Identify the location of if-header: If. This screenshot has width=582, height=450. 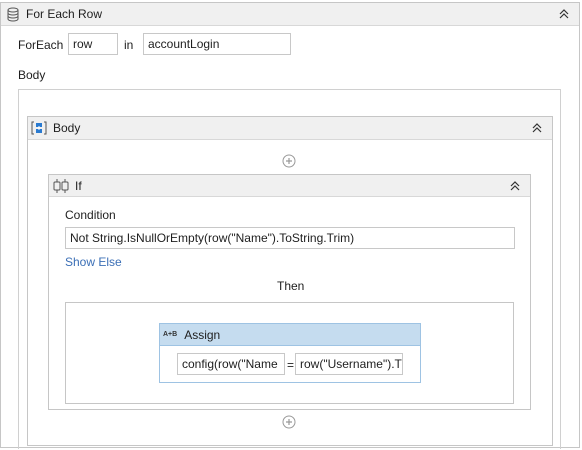
(289, 186).